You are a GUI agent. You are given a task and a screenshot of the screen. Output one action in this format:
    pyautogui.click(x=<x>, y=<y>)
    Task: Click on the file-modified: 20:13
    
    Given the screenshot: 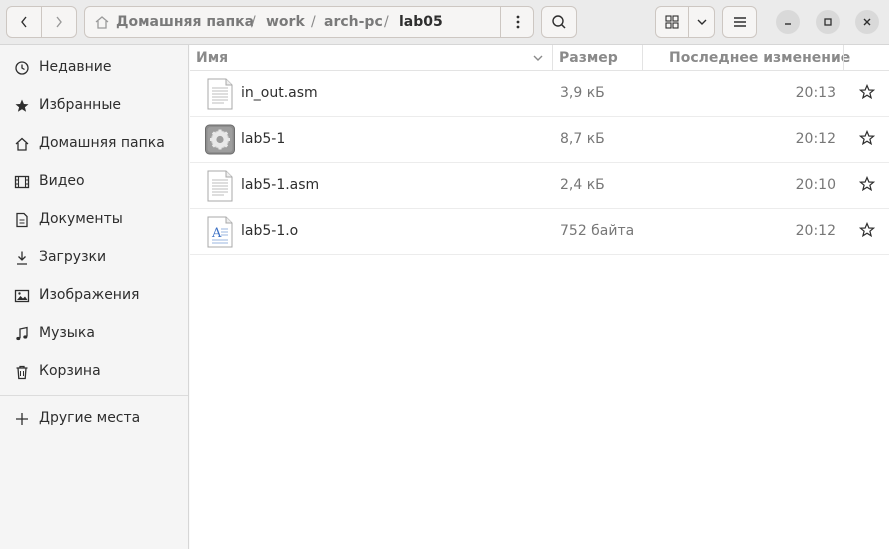 What is the action you would take?
    pyautogui.click(x=815, y=93)
    